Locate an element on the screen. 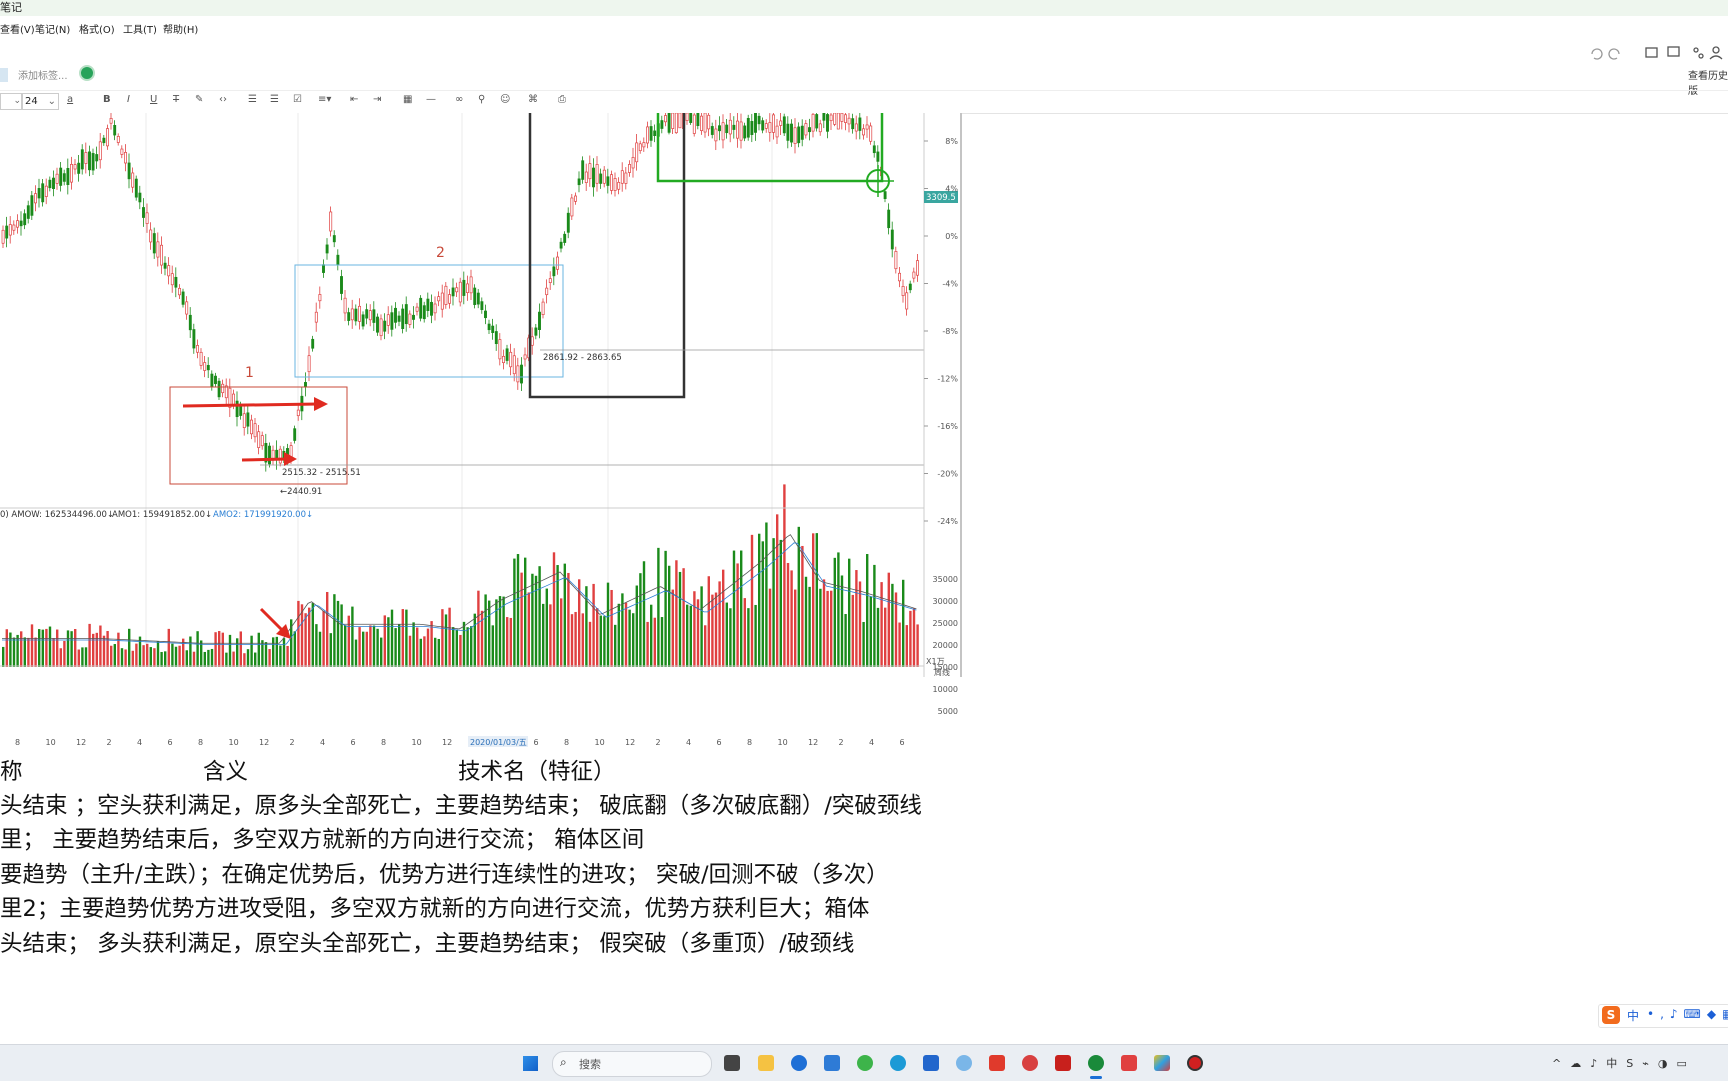  period-label: 周线 is located at coordinates (942, 672).